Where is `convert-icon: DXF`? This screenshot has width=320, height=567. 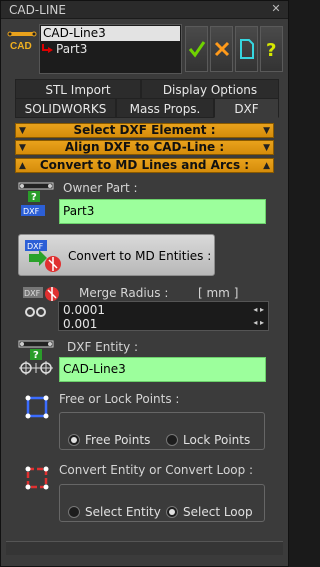 convert-icon: DXF is located at coordinates (43, 256).